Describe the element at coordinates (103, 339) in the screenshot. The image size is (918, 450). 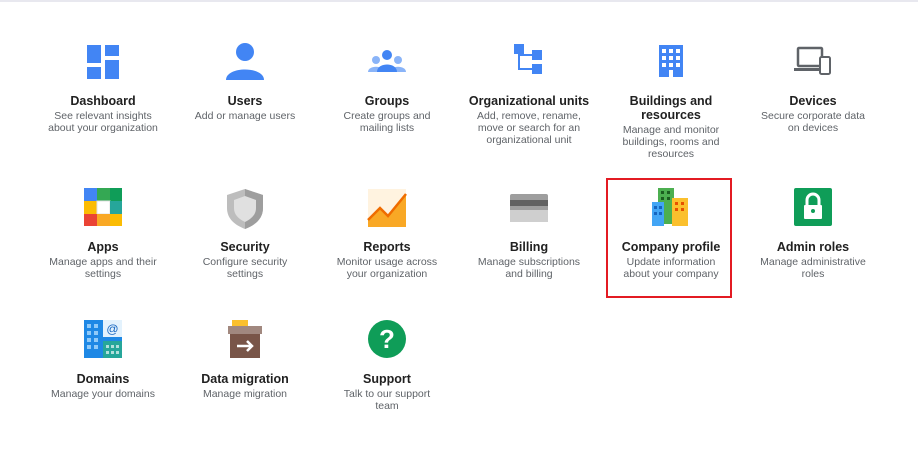
I see `domains-icon: @` at that location.